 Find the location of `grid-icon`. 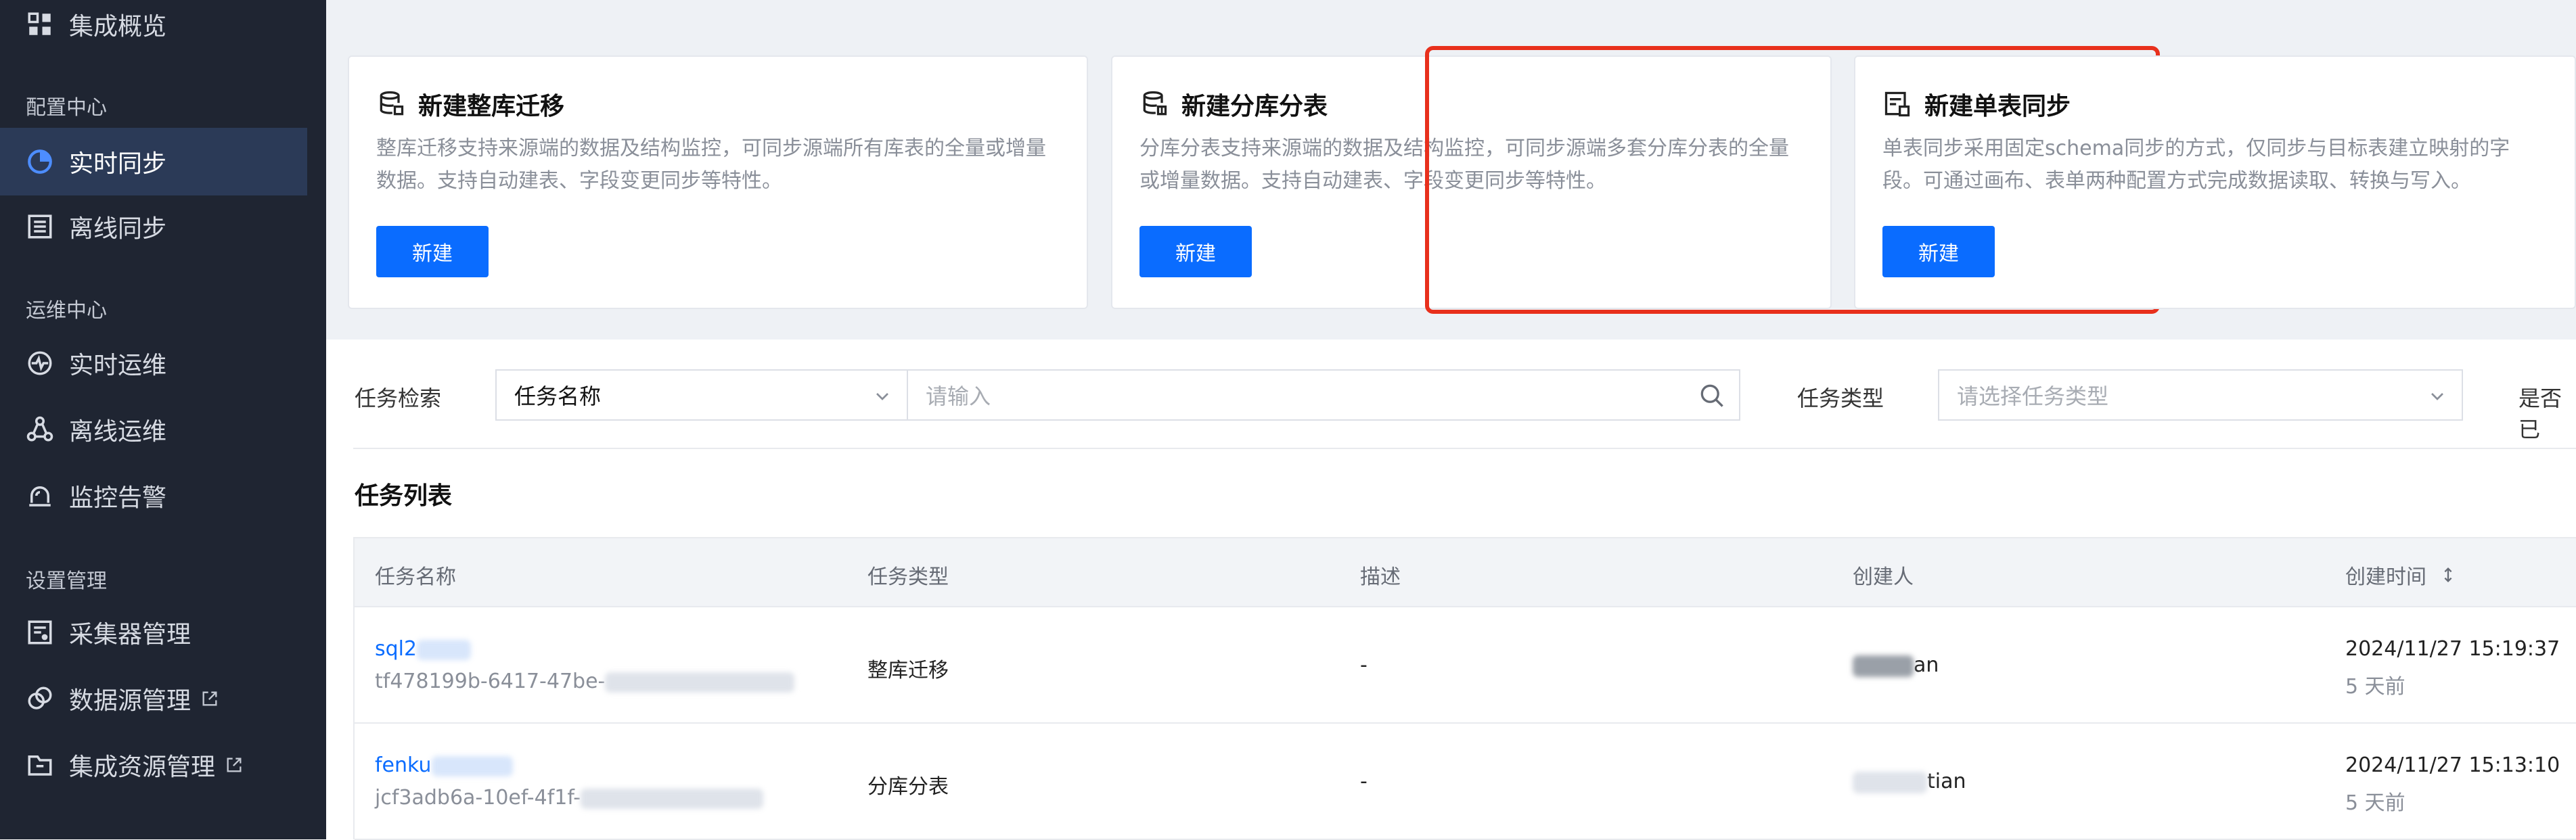

grid-icon is located at coordinates (40, 24).